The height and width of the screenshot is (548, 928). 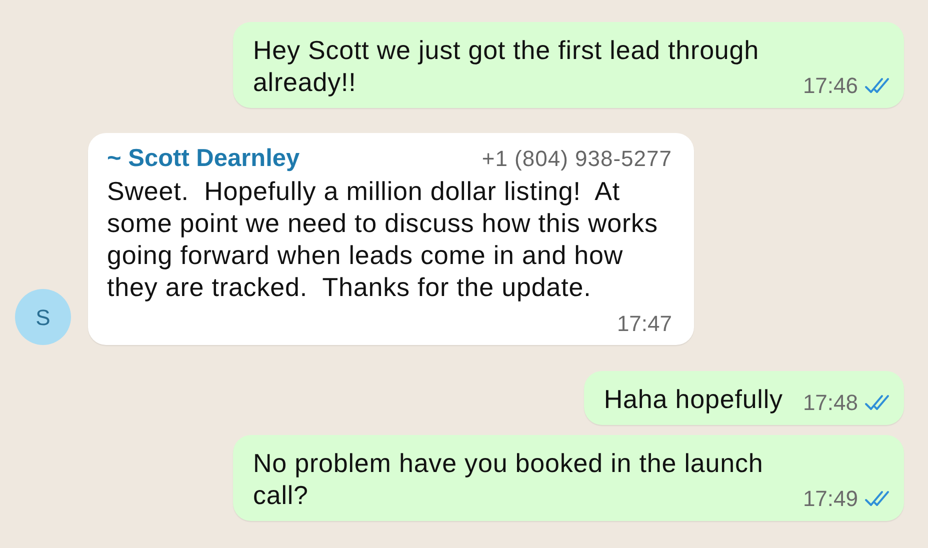 What do you see at coordinates (830, 403) in the screenshot?
I see `message-time: 17:48` at bounding box center [830, 403].